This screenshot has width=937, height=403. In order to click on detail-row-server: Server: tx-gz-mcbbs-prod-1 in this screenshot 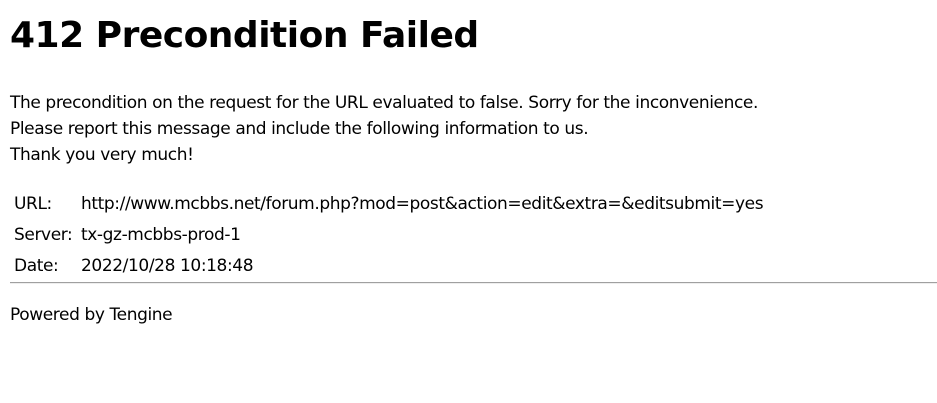, I will do `click(388, 234)`.